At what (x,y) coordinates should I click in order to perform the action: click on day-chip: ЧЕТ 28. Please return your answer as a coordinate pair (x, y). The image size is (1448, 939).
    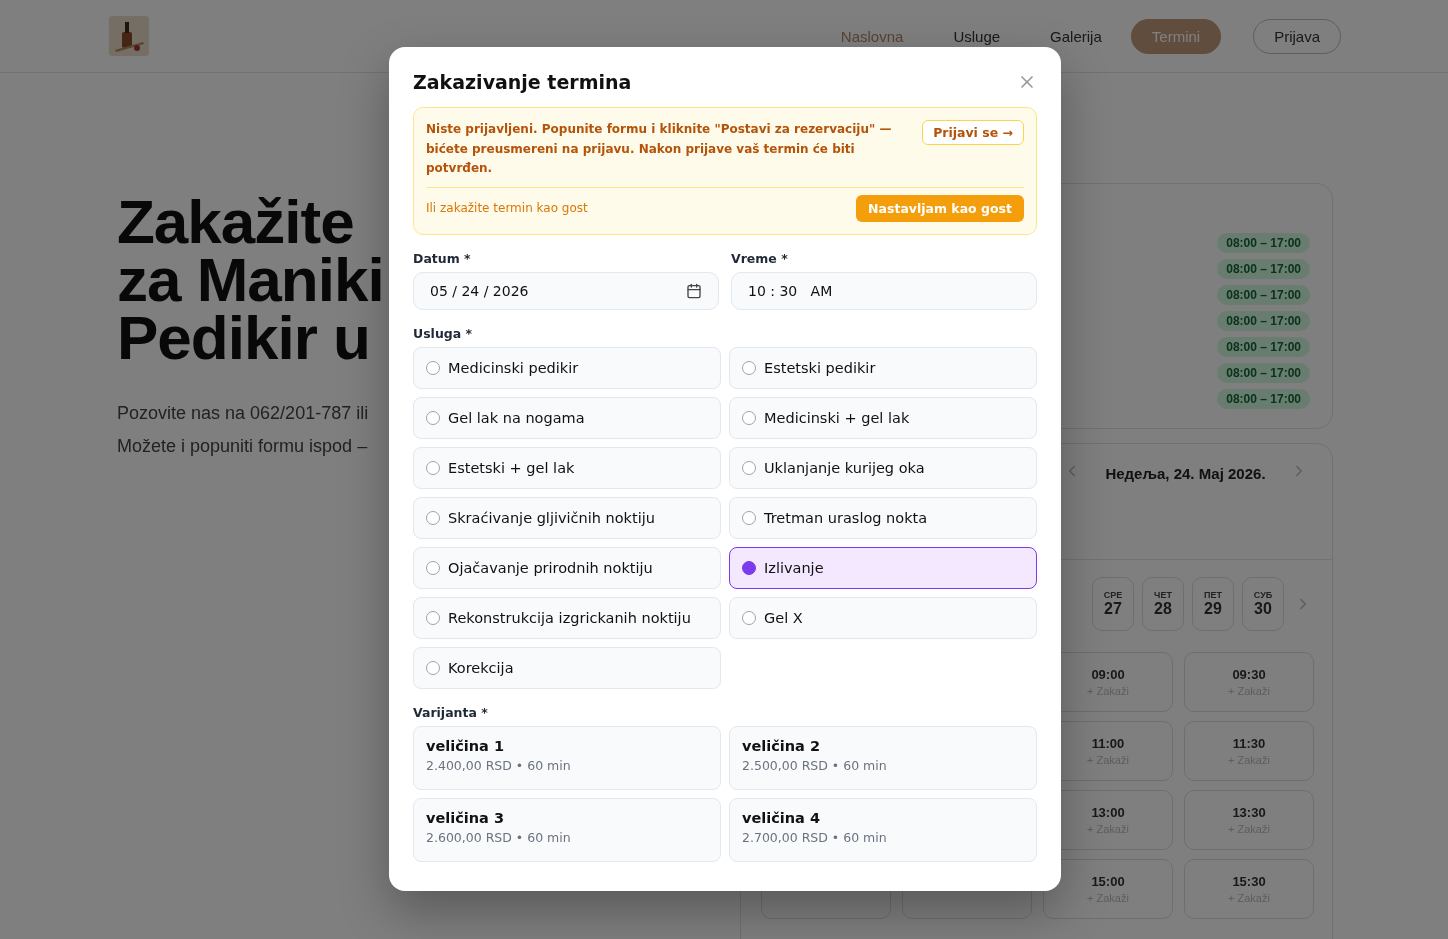
    Looking at the image, I should click on (1163, 604).